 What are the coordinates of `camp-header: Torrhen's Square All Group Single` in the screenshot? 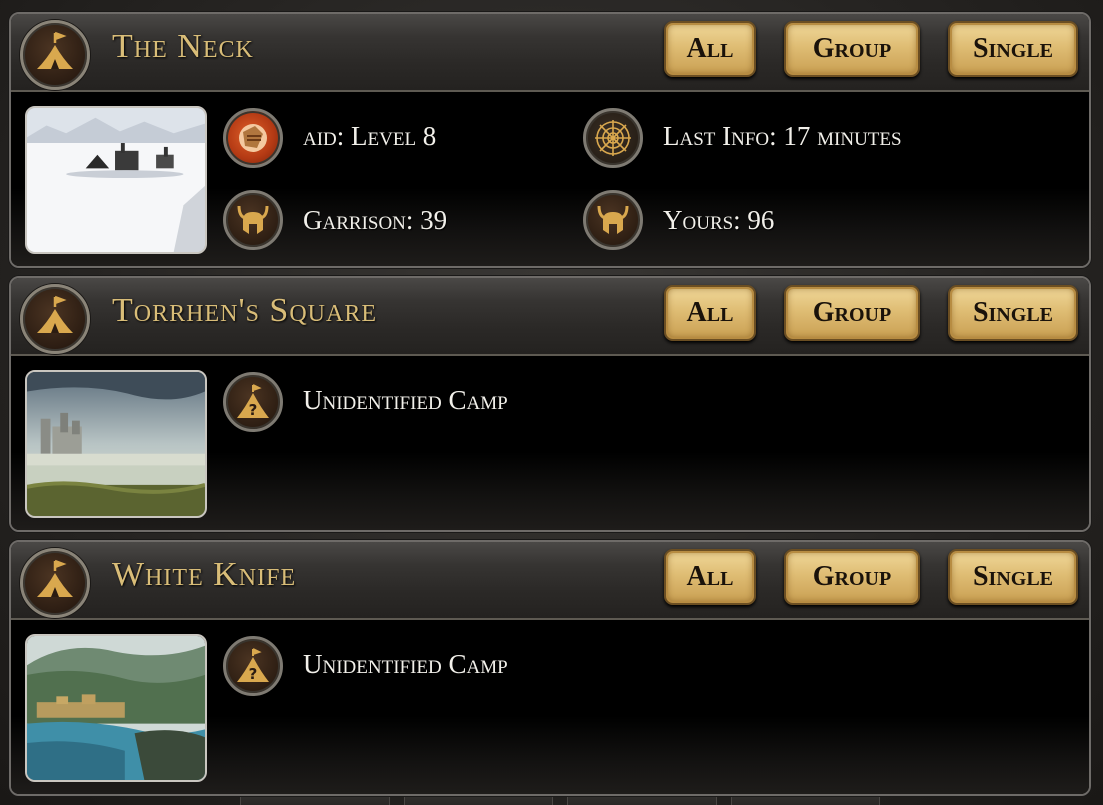 It's located at (550, 318).